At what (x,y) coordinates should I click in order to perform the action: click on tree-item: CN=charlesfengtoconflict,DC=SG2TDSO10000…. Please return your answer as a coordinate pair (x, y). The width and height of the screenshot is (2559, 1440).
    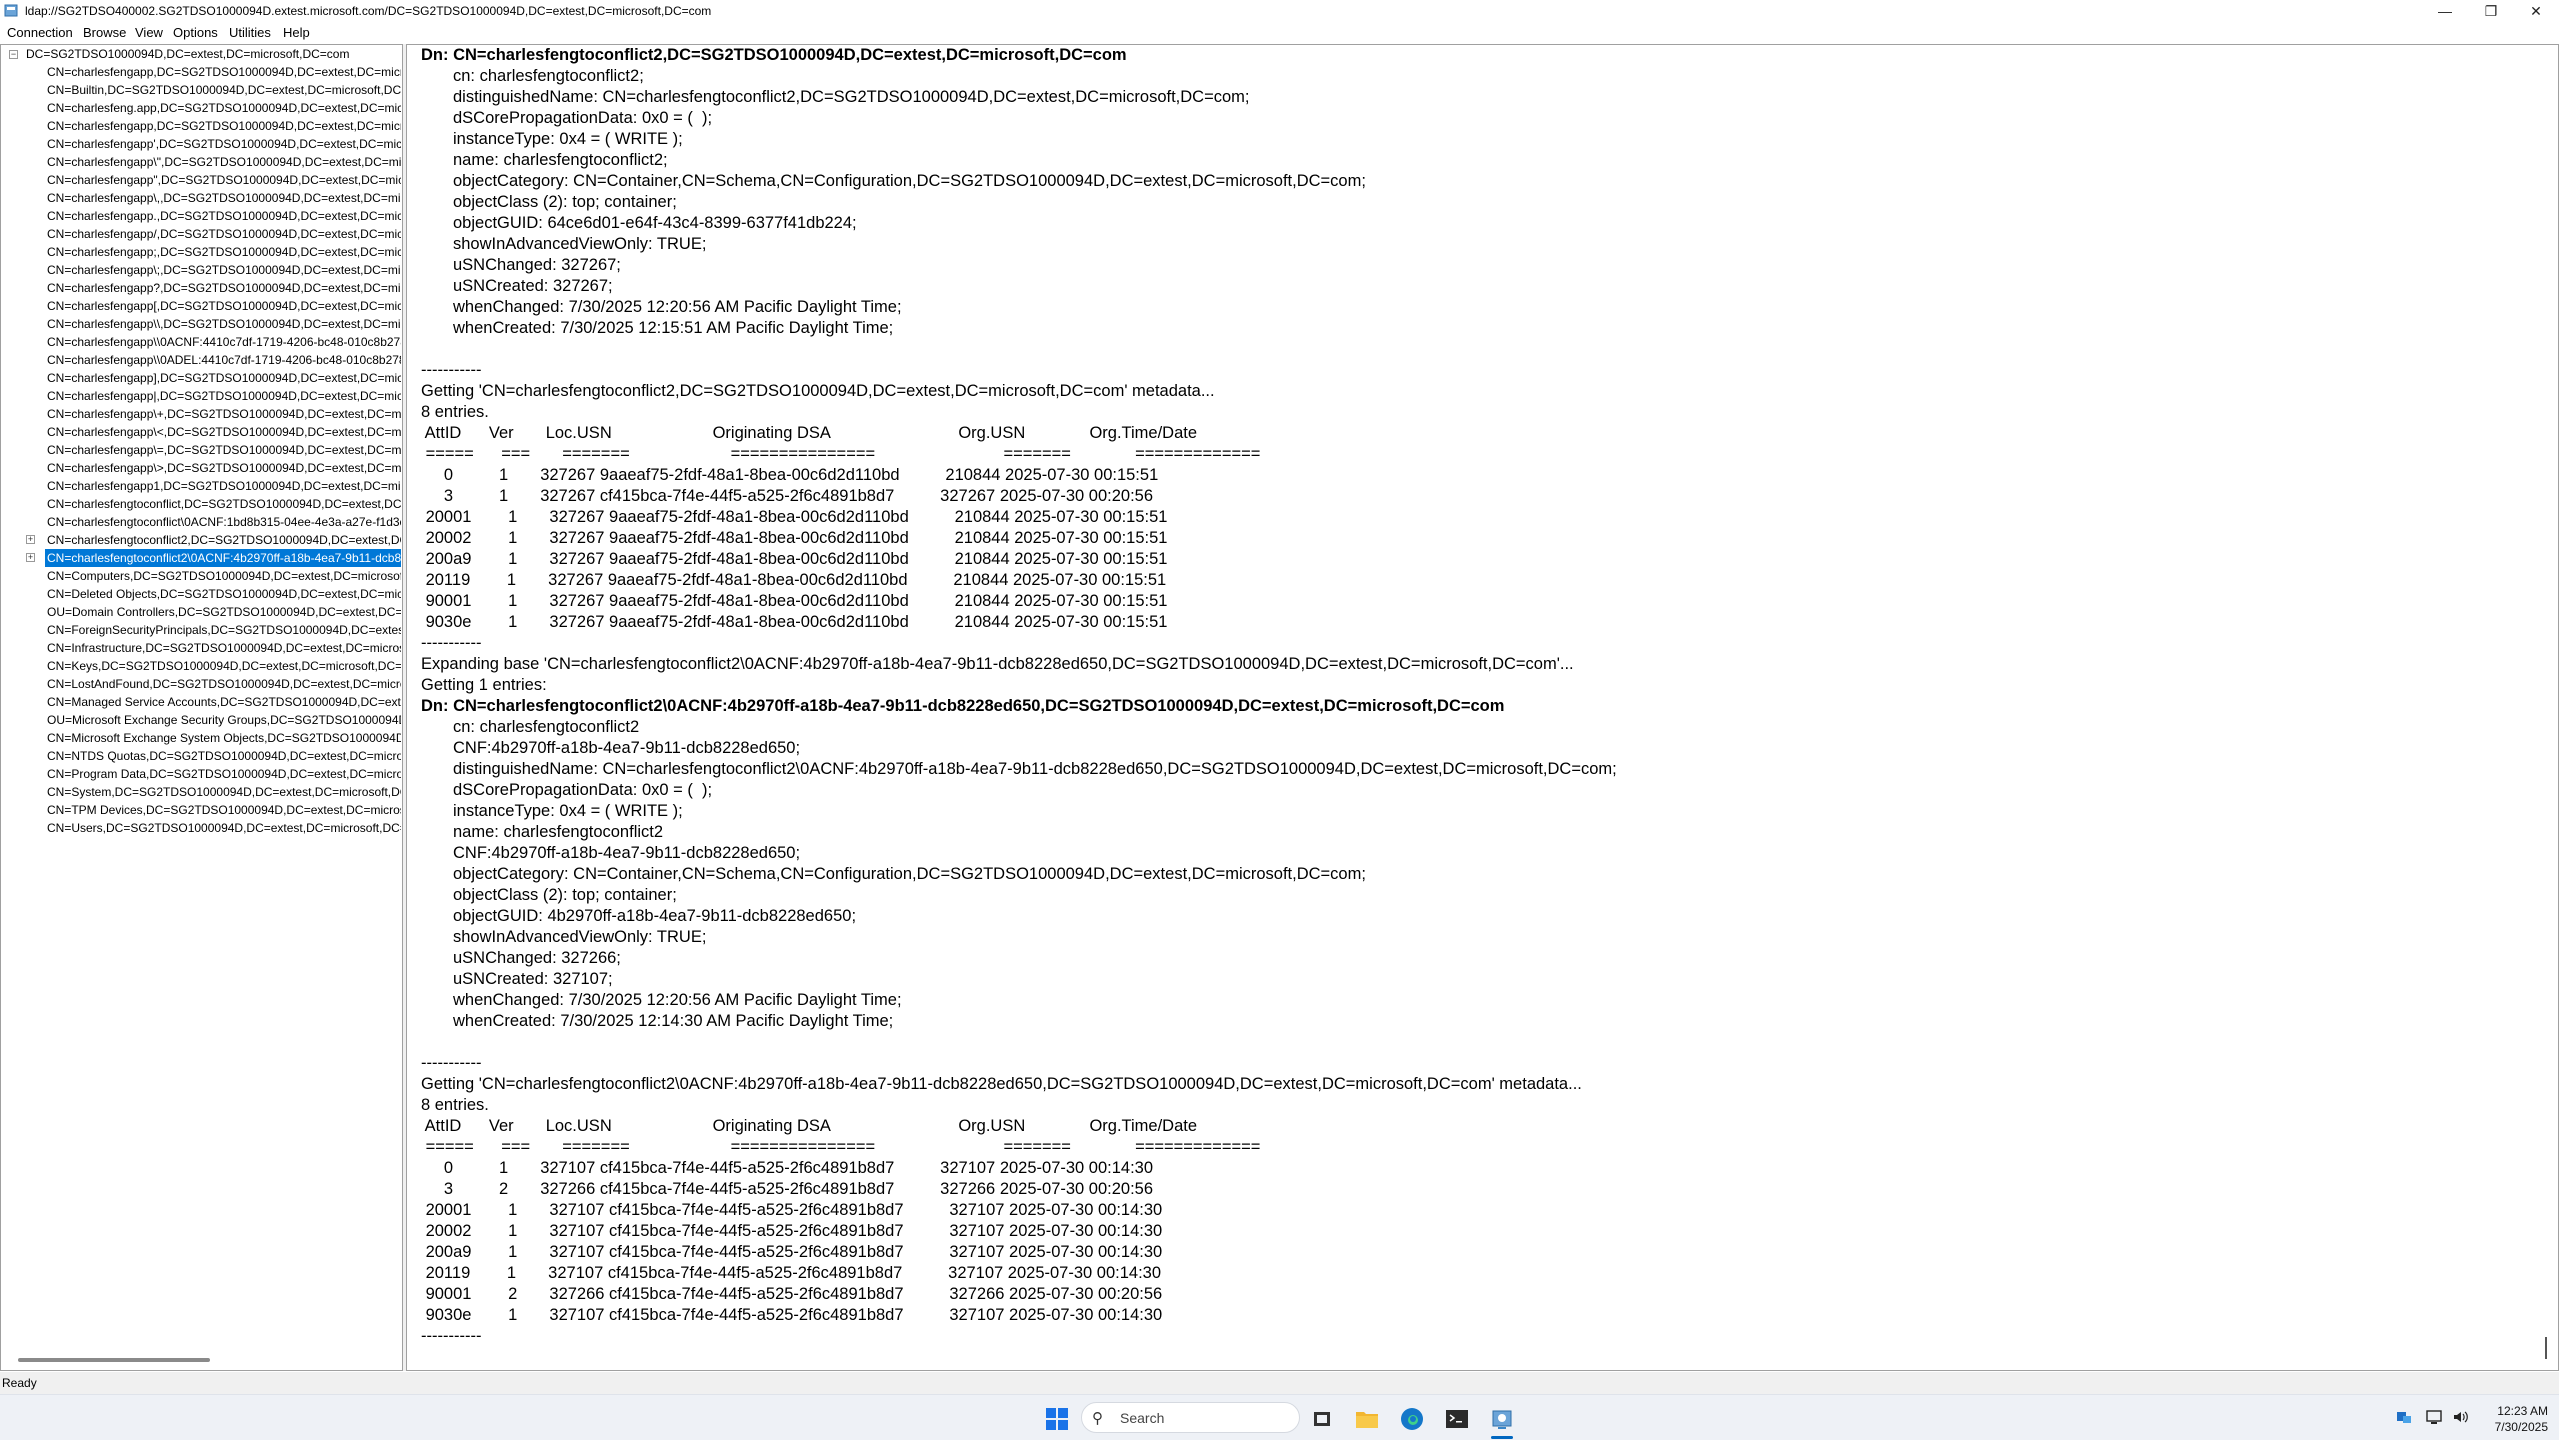
    Looking at the image, I should click on (223, 504).